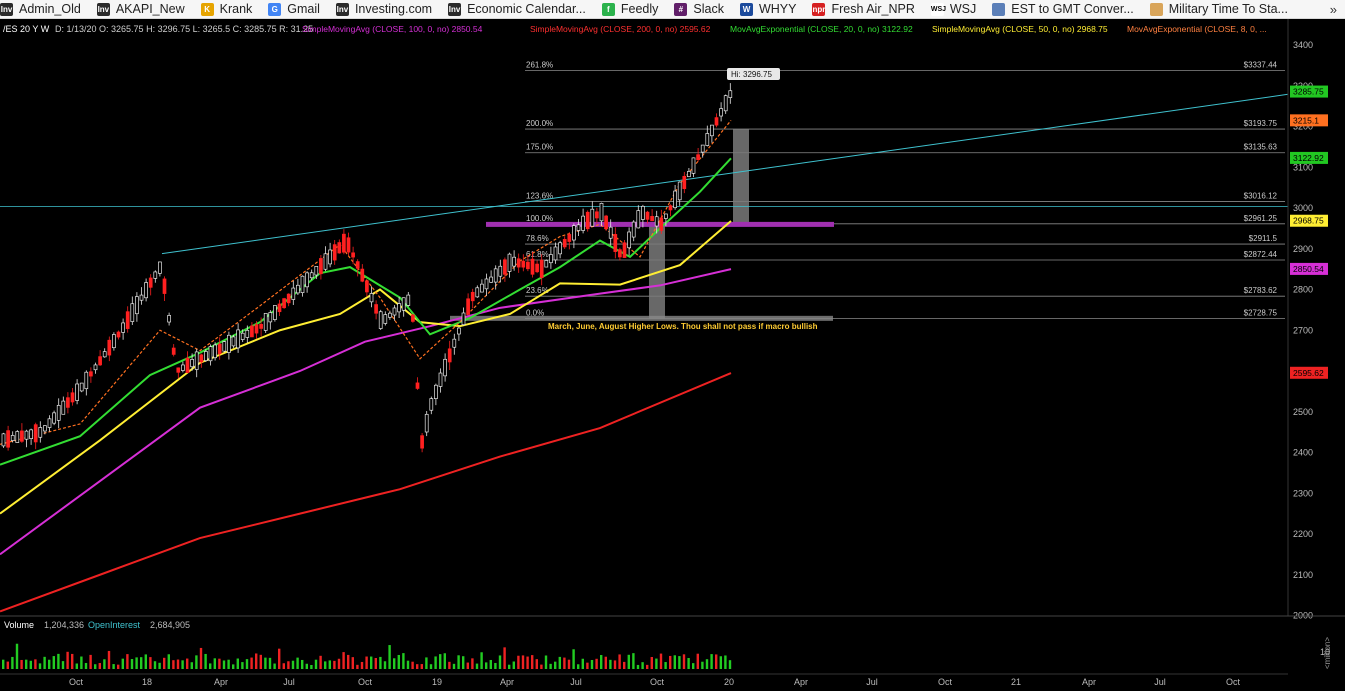  What do you see at coordinates (537, 238) in the screenshot?
I see `fib-pct: 78.6%` at bounding box center [537, 238].